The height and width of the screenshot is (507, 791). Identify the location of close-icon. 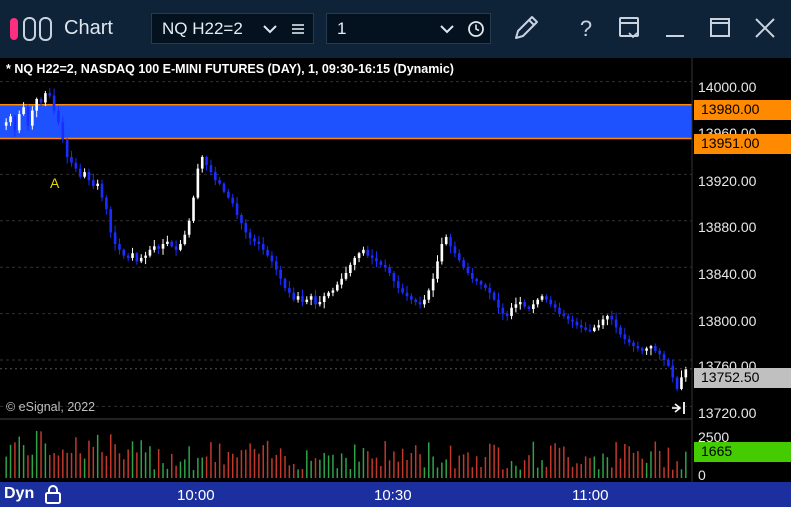
(765, 28).